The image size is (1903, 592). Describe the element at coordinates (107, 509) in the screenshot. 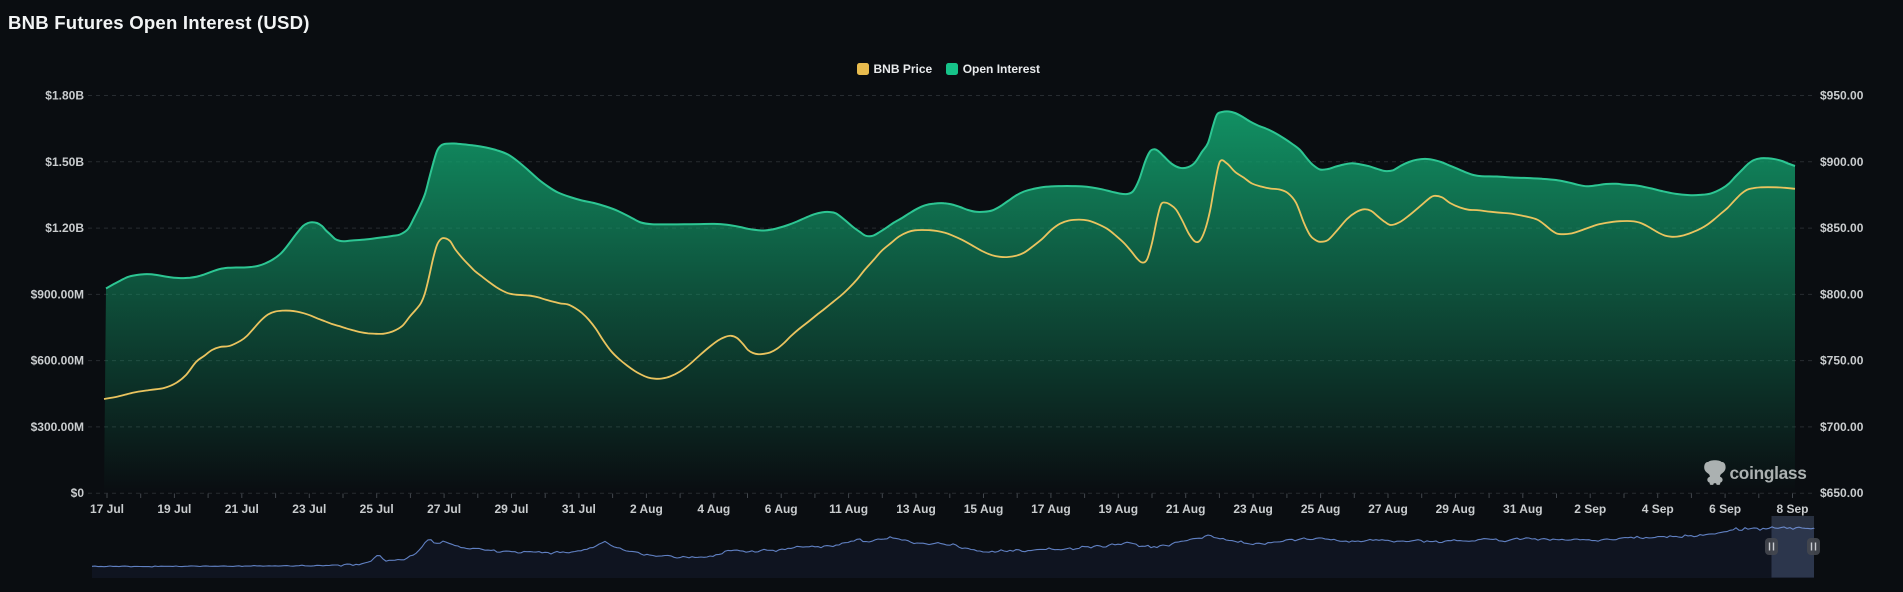

I see `svg-text: 17 Jul` at that location.